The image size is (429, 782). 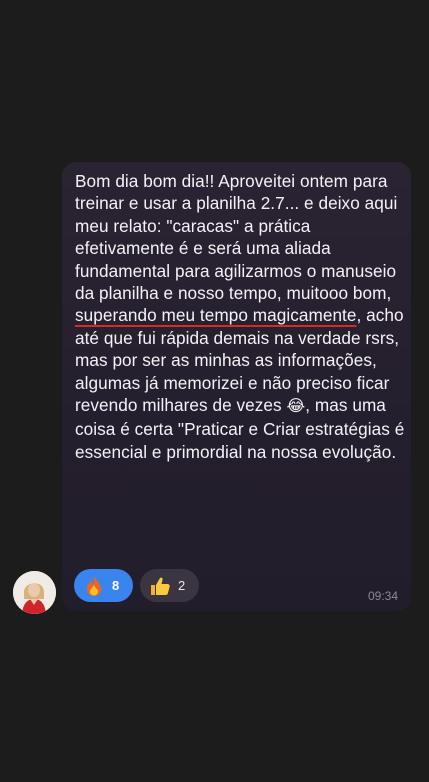 I want to click on fire-icon, so click(x=94, y=586).